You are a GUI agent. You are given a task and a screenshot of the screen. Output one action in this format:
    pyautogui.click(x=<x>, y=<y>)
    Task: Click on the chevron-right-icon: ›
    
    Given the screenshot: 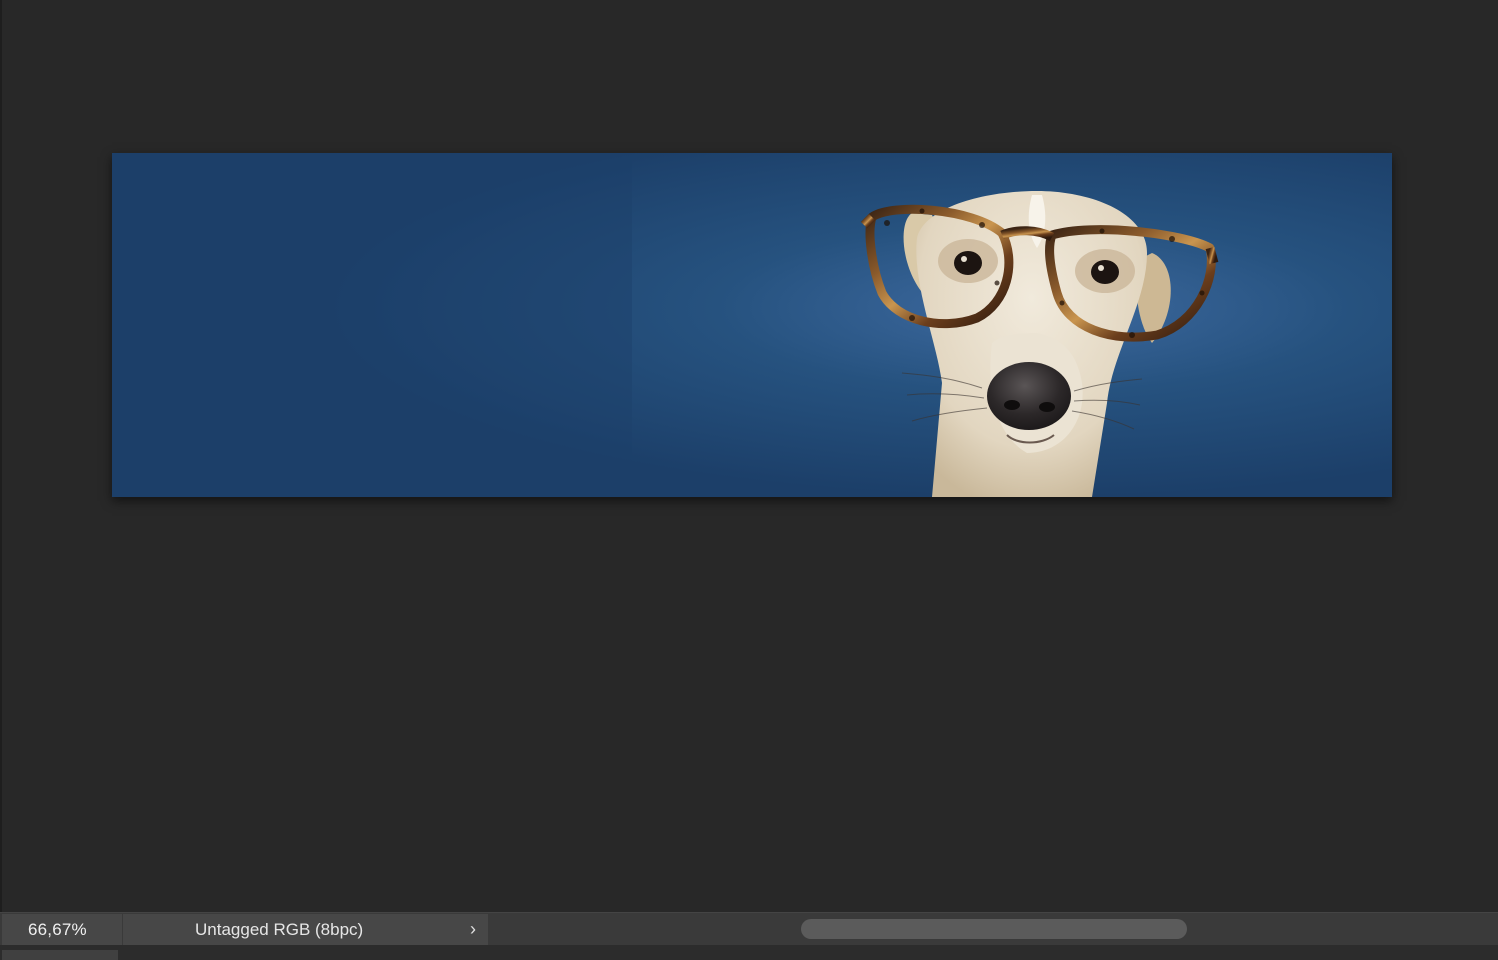 What is the action you would take?
    pyautogui.click(x=473, y=929)
    